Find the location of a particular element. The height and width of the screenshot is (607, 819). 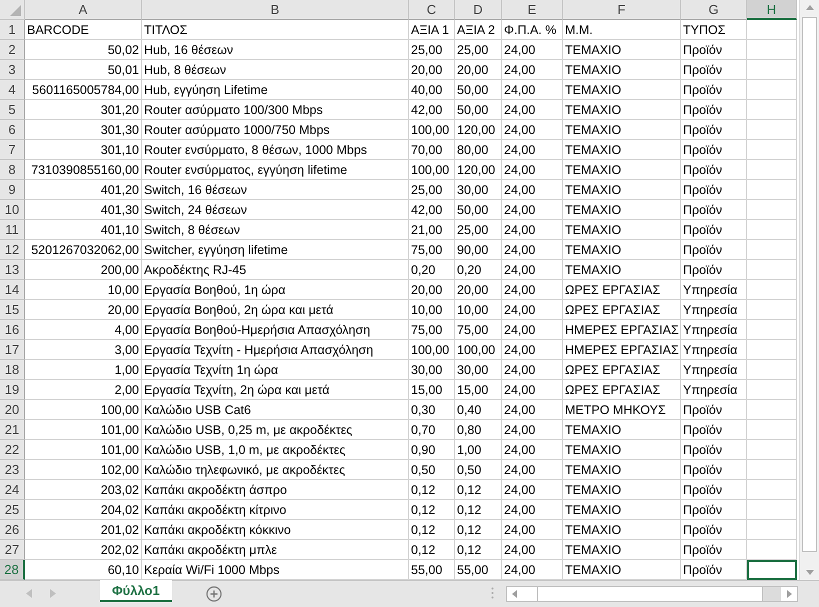

column-header: B is located at coordinates (275, 10).